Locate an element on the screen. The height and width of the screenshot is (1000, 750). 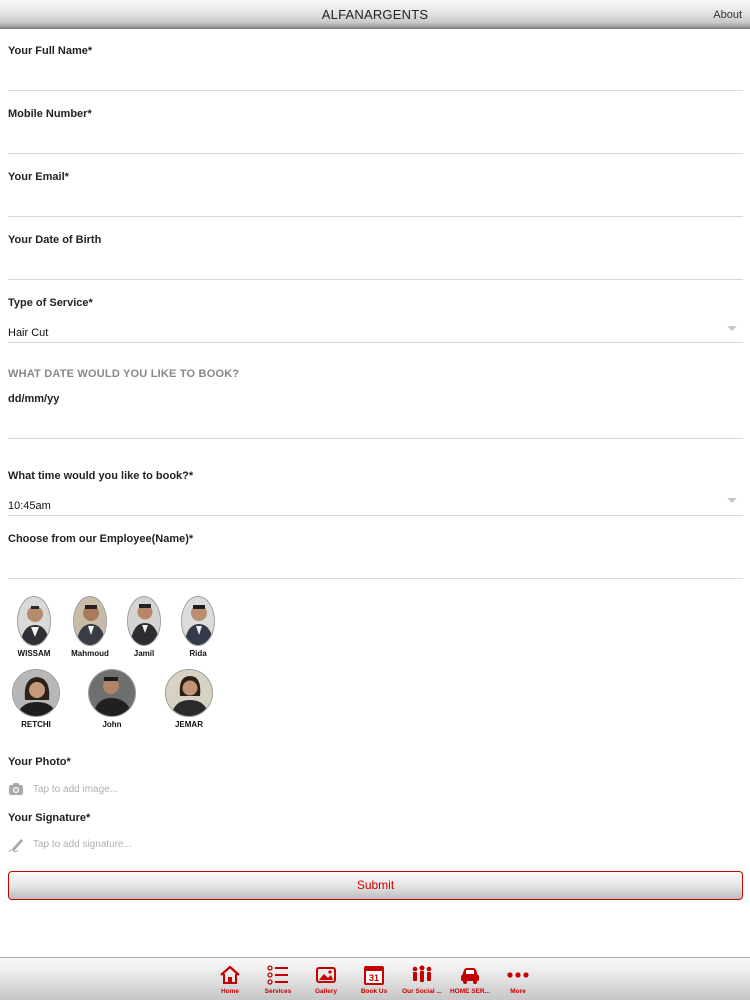
date-of-birth-label: Your Date of Birth is located at coordinates (55, 240).